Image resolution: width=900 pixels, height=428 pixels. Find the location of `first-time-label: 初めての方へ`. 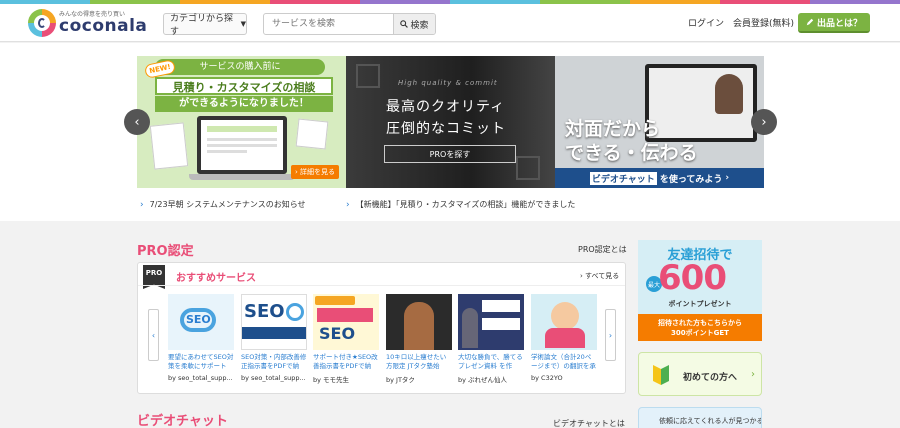

first-time-label: 初めての方へ is located at coordinates (710, 378).